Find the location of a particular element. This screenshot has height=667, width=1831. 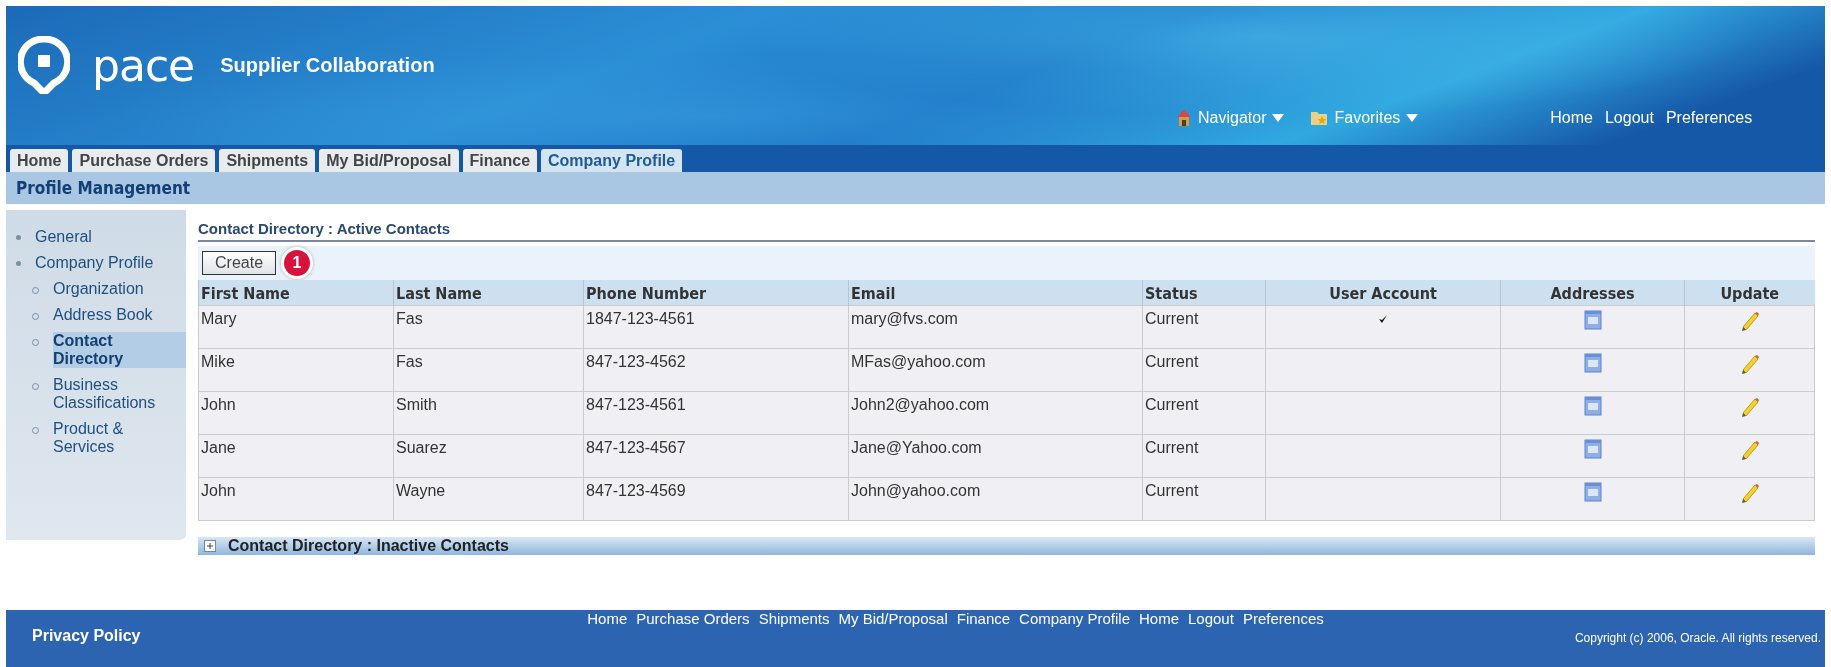

tab: Finance is located at coordinates (500, 160).